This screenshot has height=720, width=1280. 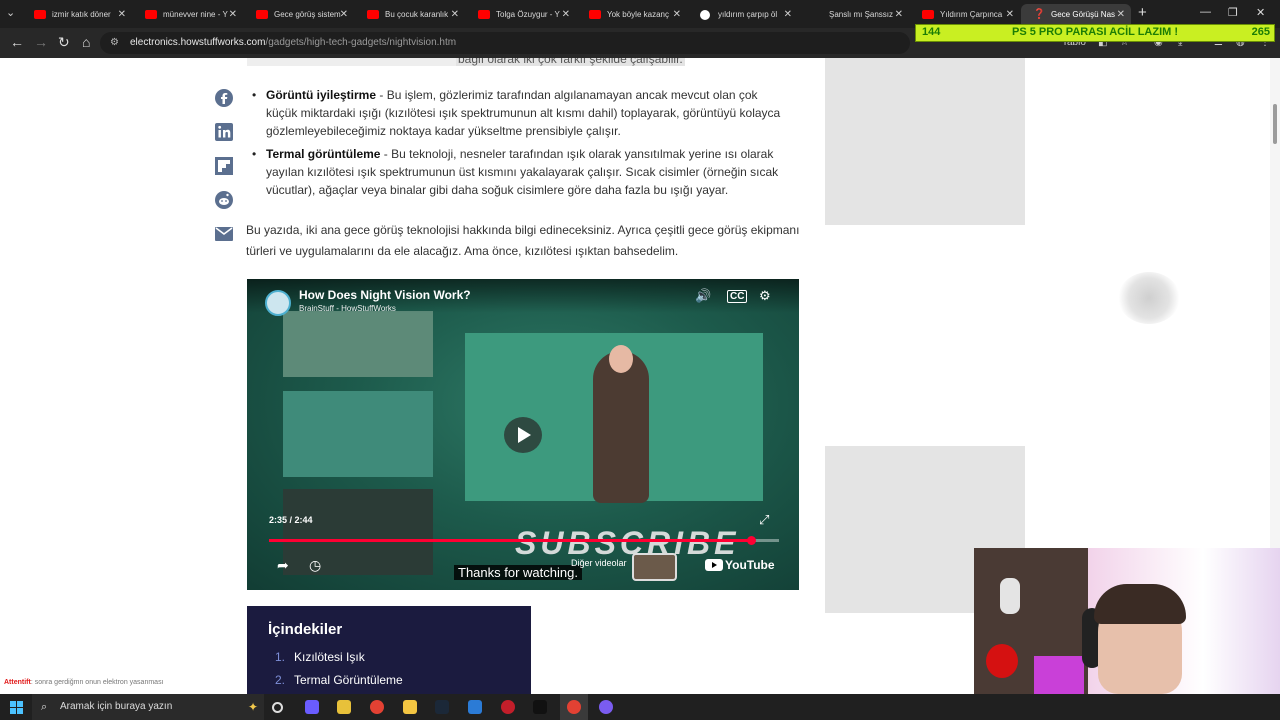 What do you see at coordinates (410, 707) in the screenshot?
I see `file-explorer-icon` at bounding box center [410, 707].